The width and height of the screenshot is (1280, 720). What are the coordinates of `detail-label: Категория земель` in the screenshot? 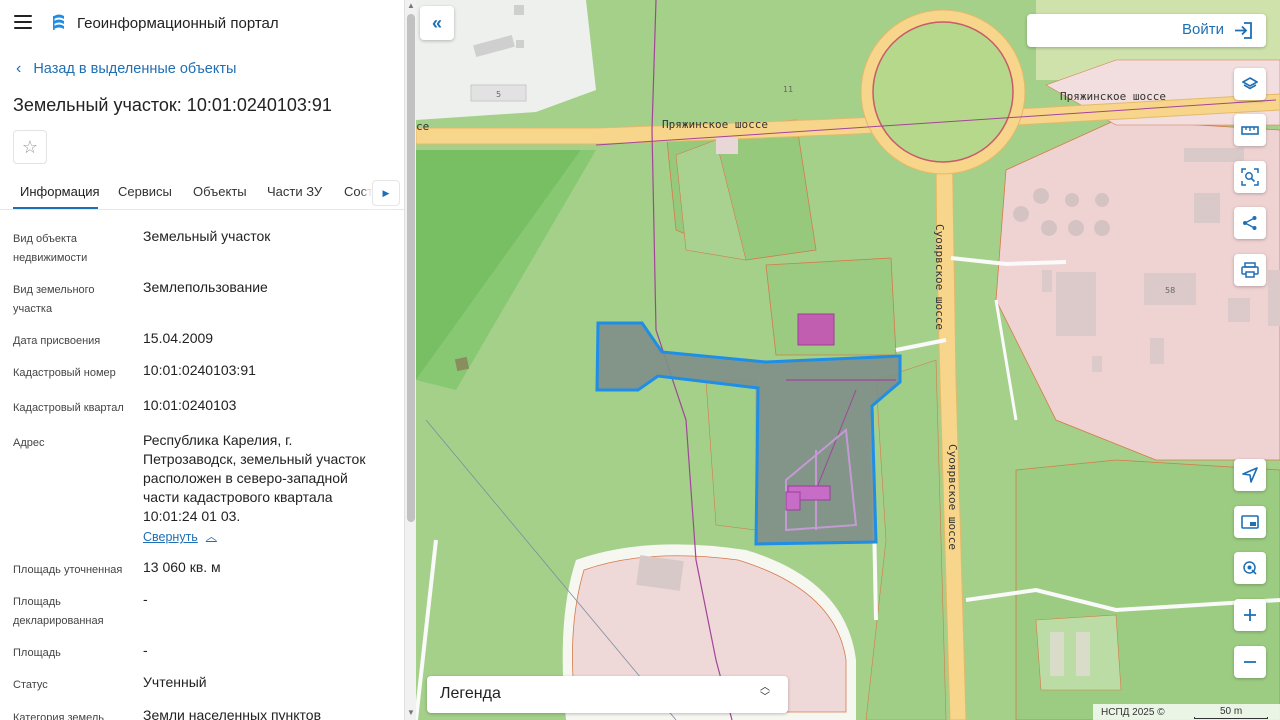 It's located at (58, 716).